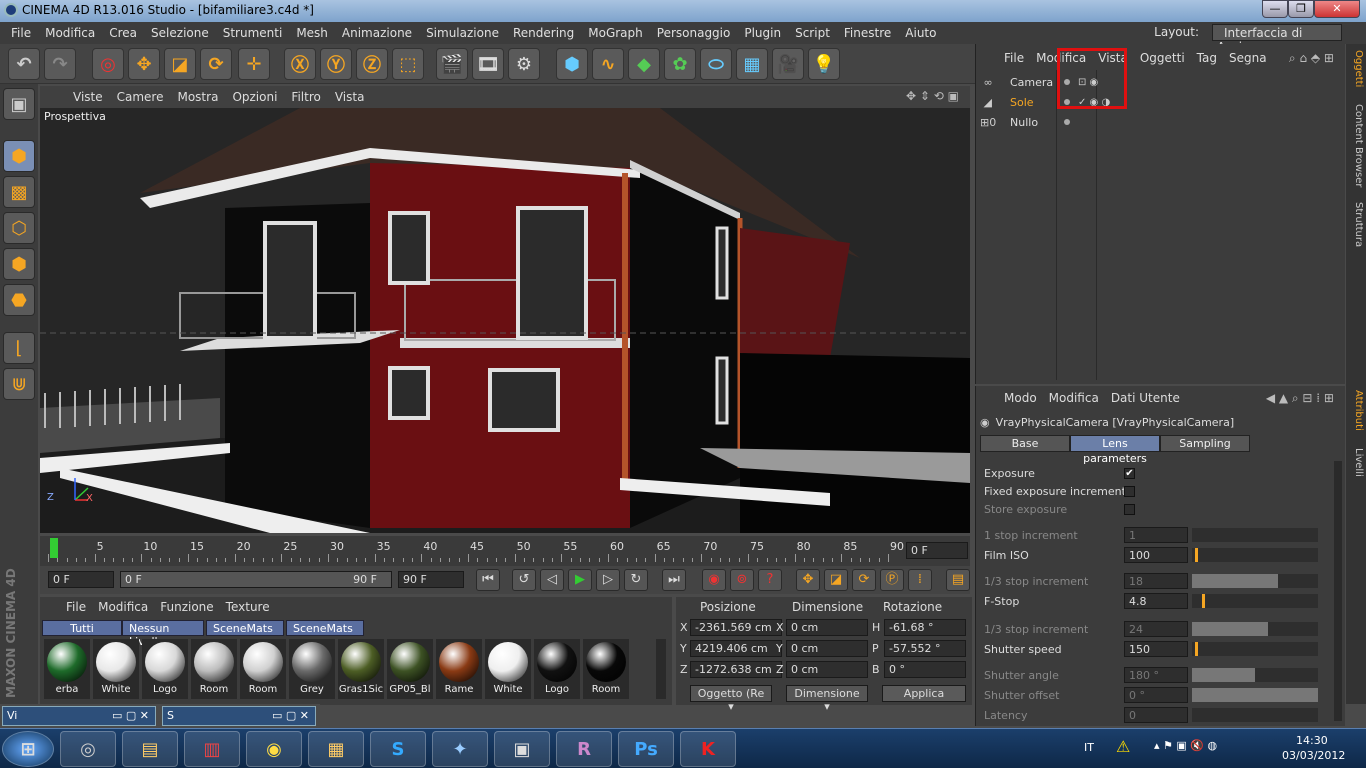 Image resolution: width=1366 pixels, height=768 pixels. What do you see at coordinates (79, 716) in the screenshot?
I see `minimized-window-1: Vi ▭ ▢ ✕` at bounding box center [79, 716].